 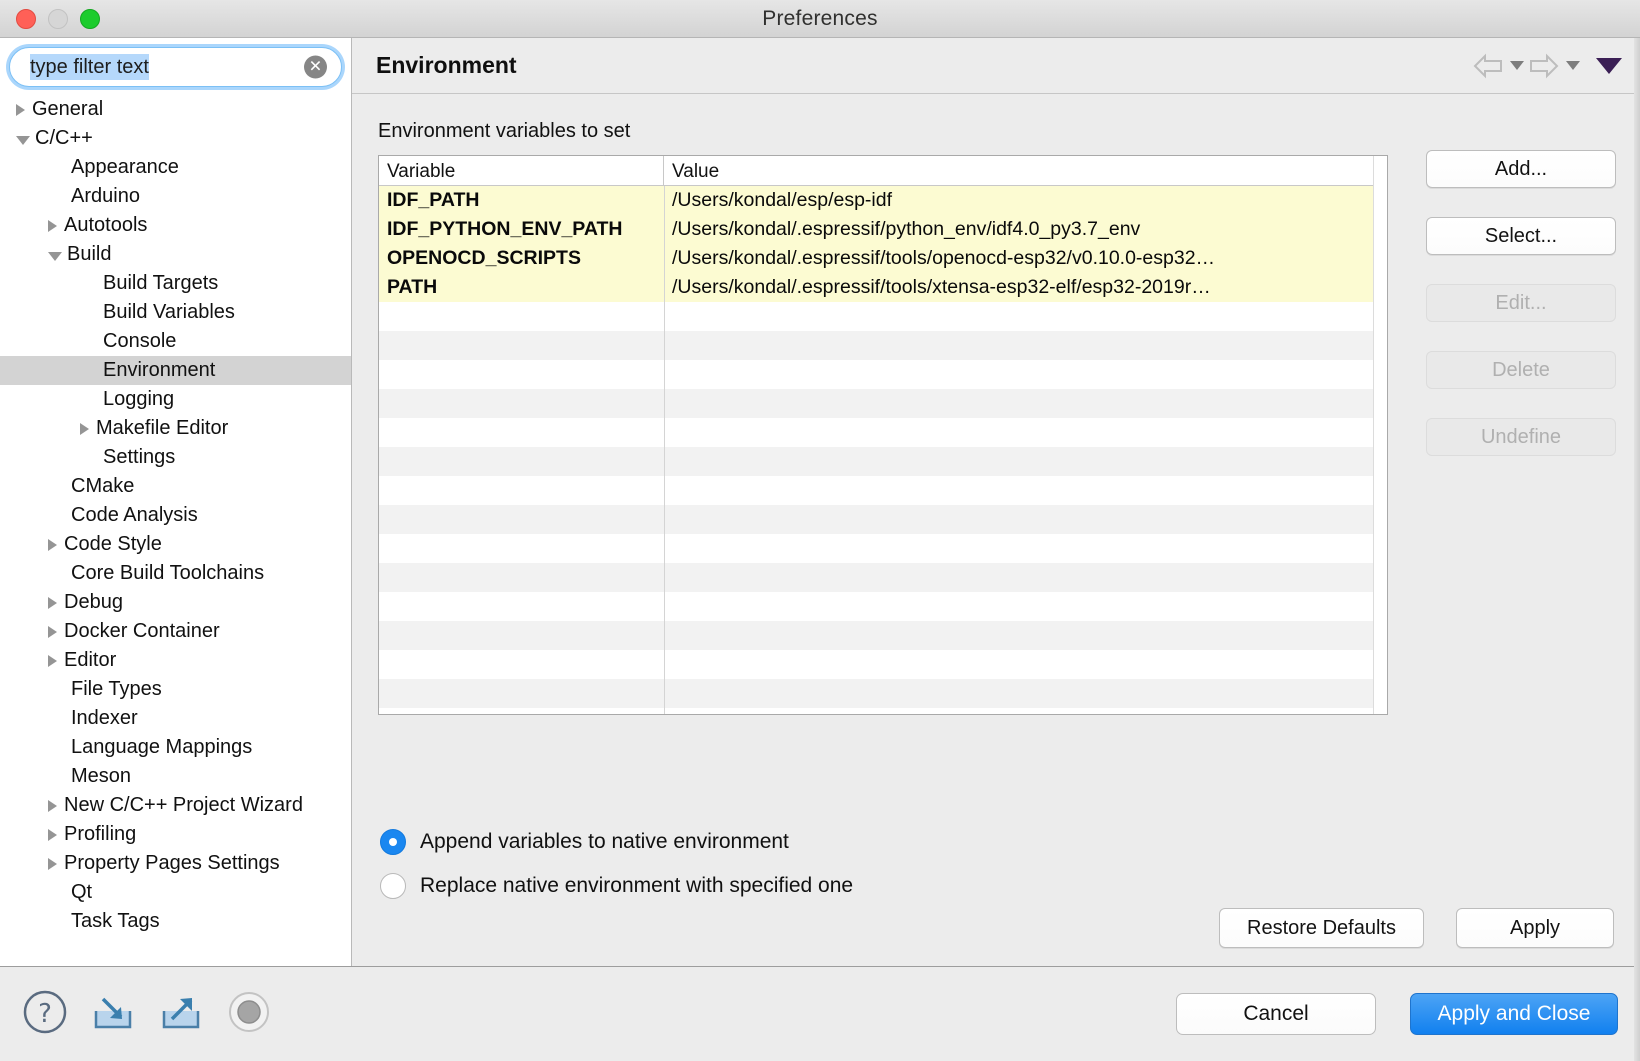 I want to click on sidebar-item-meson: Meson, so click(x=175, y=776).